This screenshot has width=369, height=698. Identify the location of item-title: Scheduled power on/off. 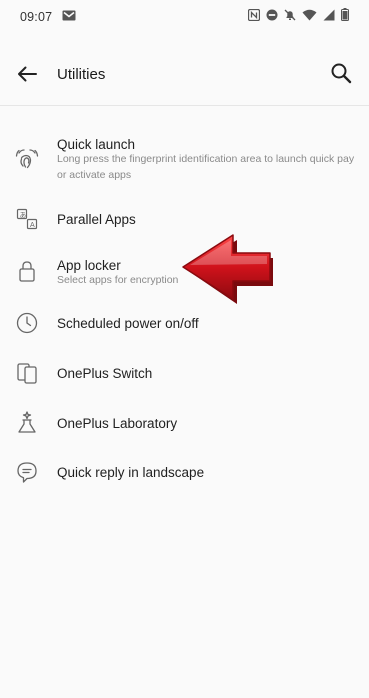
(128, 323).